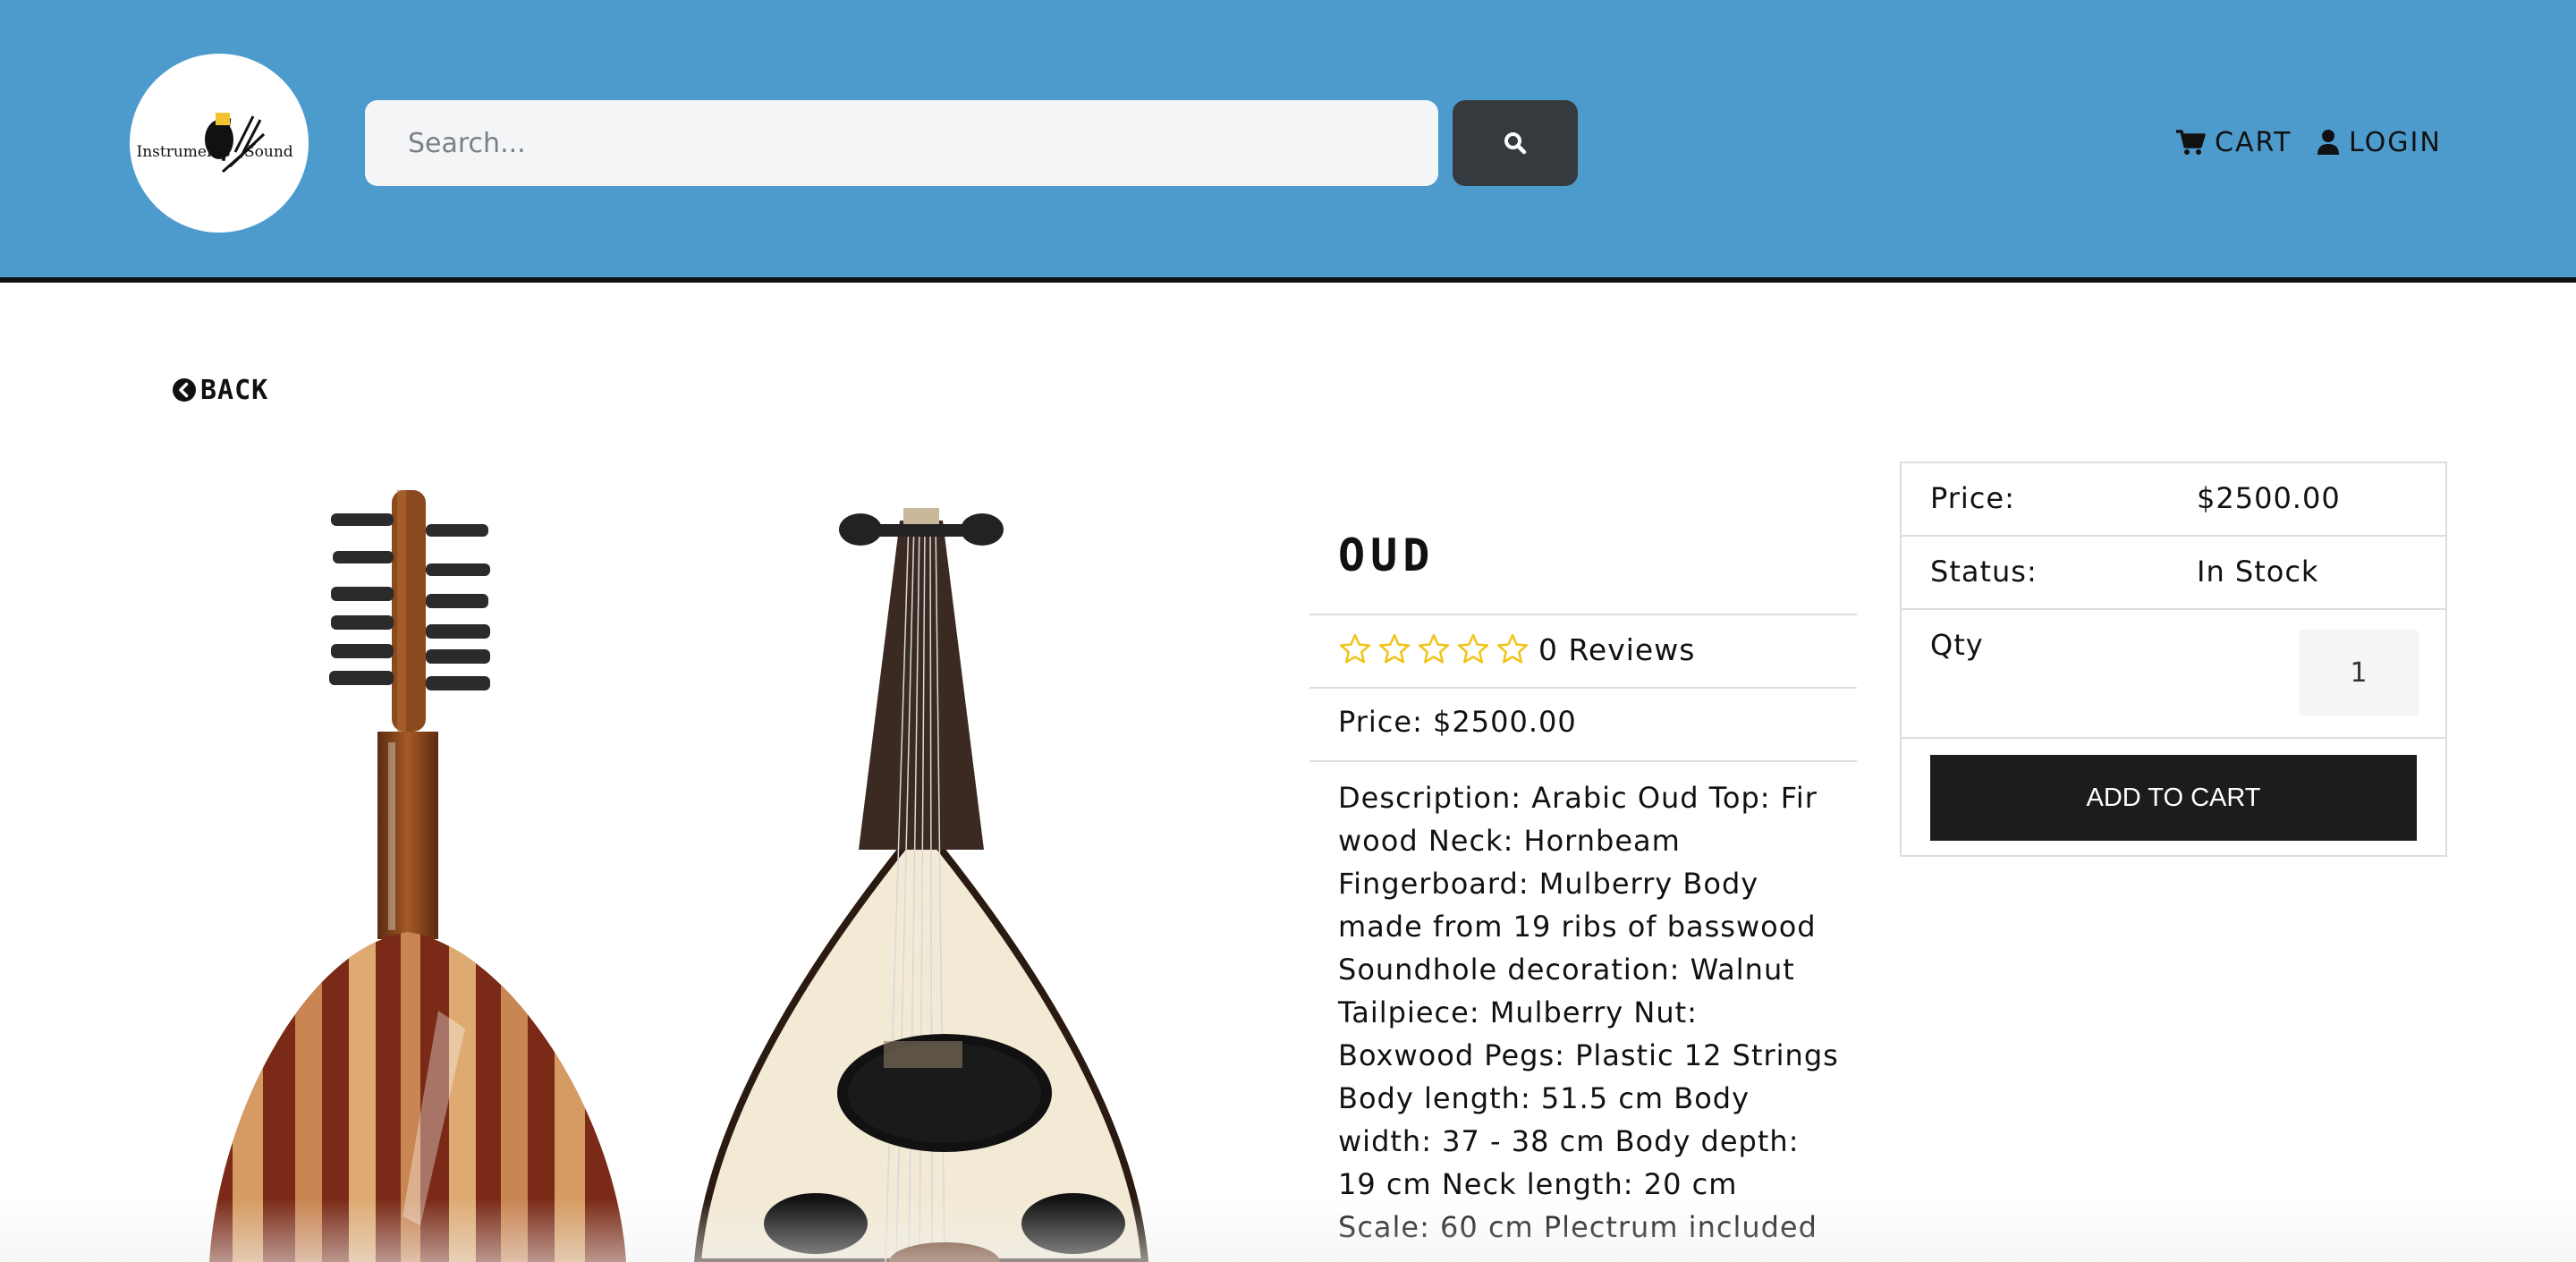 The height and width of the screenshot is (1262, 2576). I want to click on product-title: OUD, so click(1387, 555).